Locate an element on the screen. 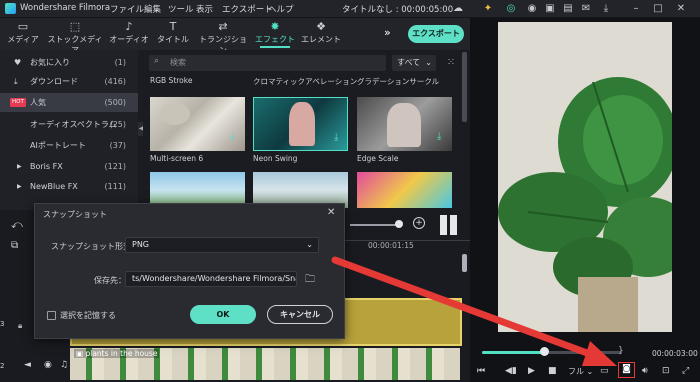 Image resolution: width=700 pixels, height=382 pixels. project-title: タイトルなし : 00:00:05:00 is located at coordinates (398, 10).